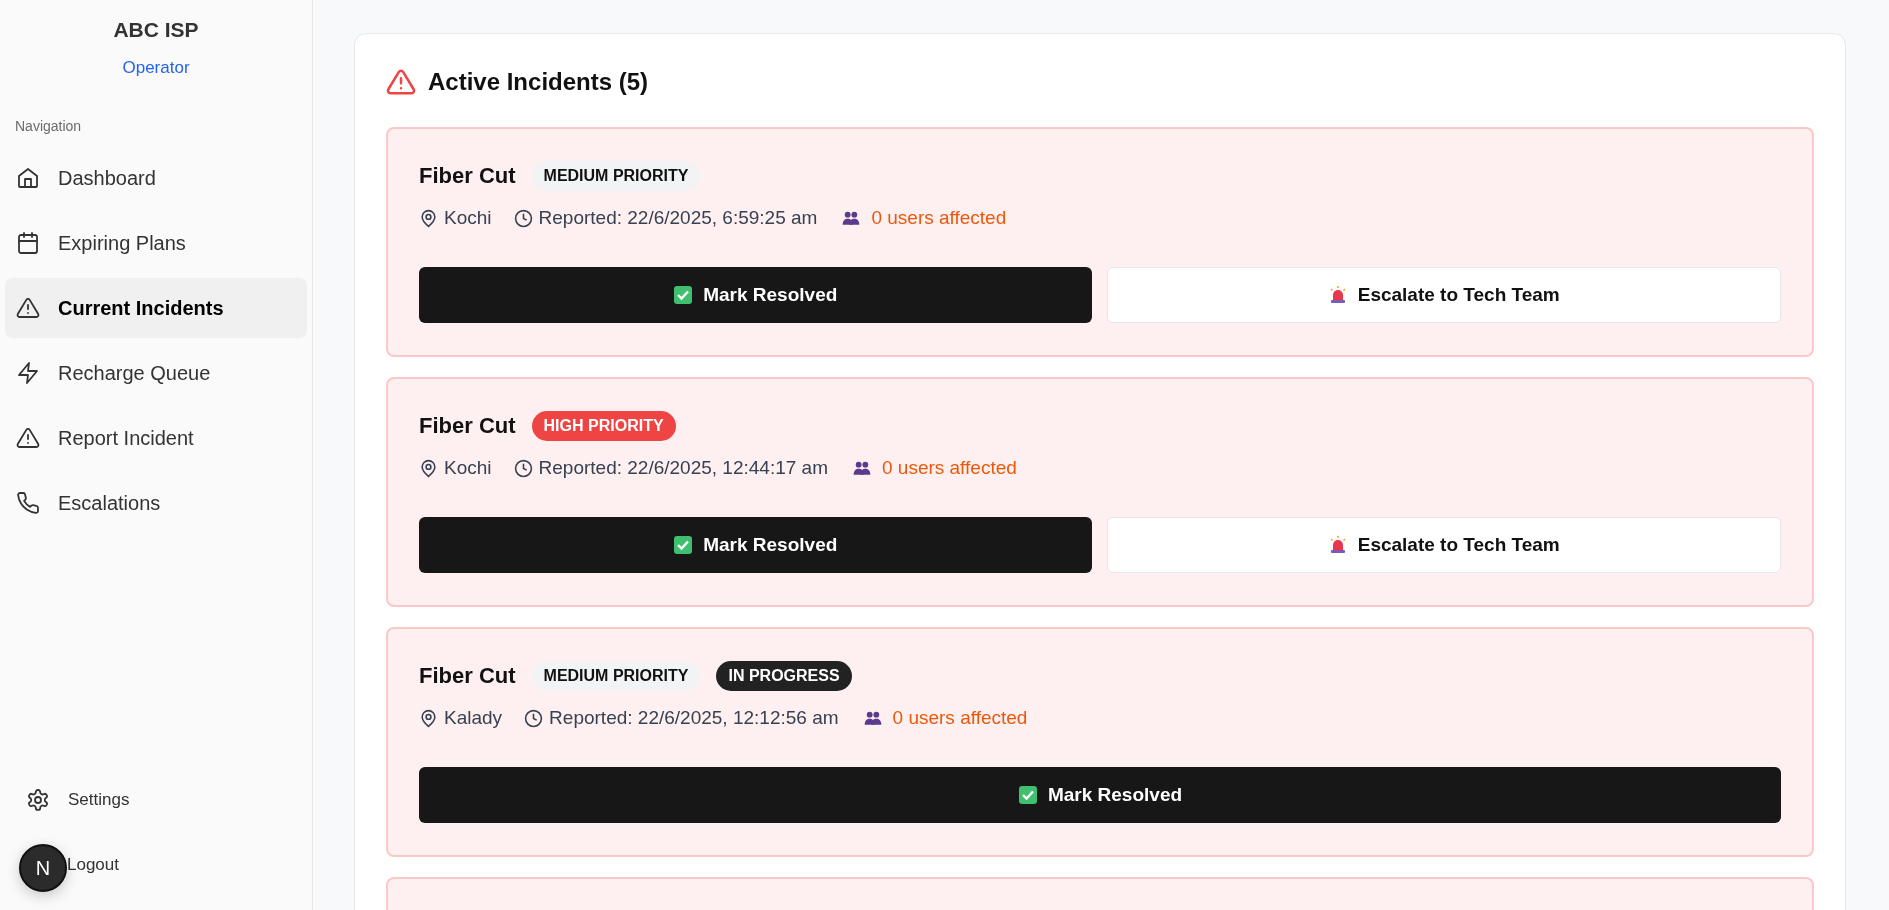 The width and height of the screenshot is (1889, 910). I want to click on priority-badge: HIGH PRIORITY, so click(603, 426).